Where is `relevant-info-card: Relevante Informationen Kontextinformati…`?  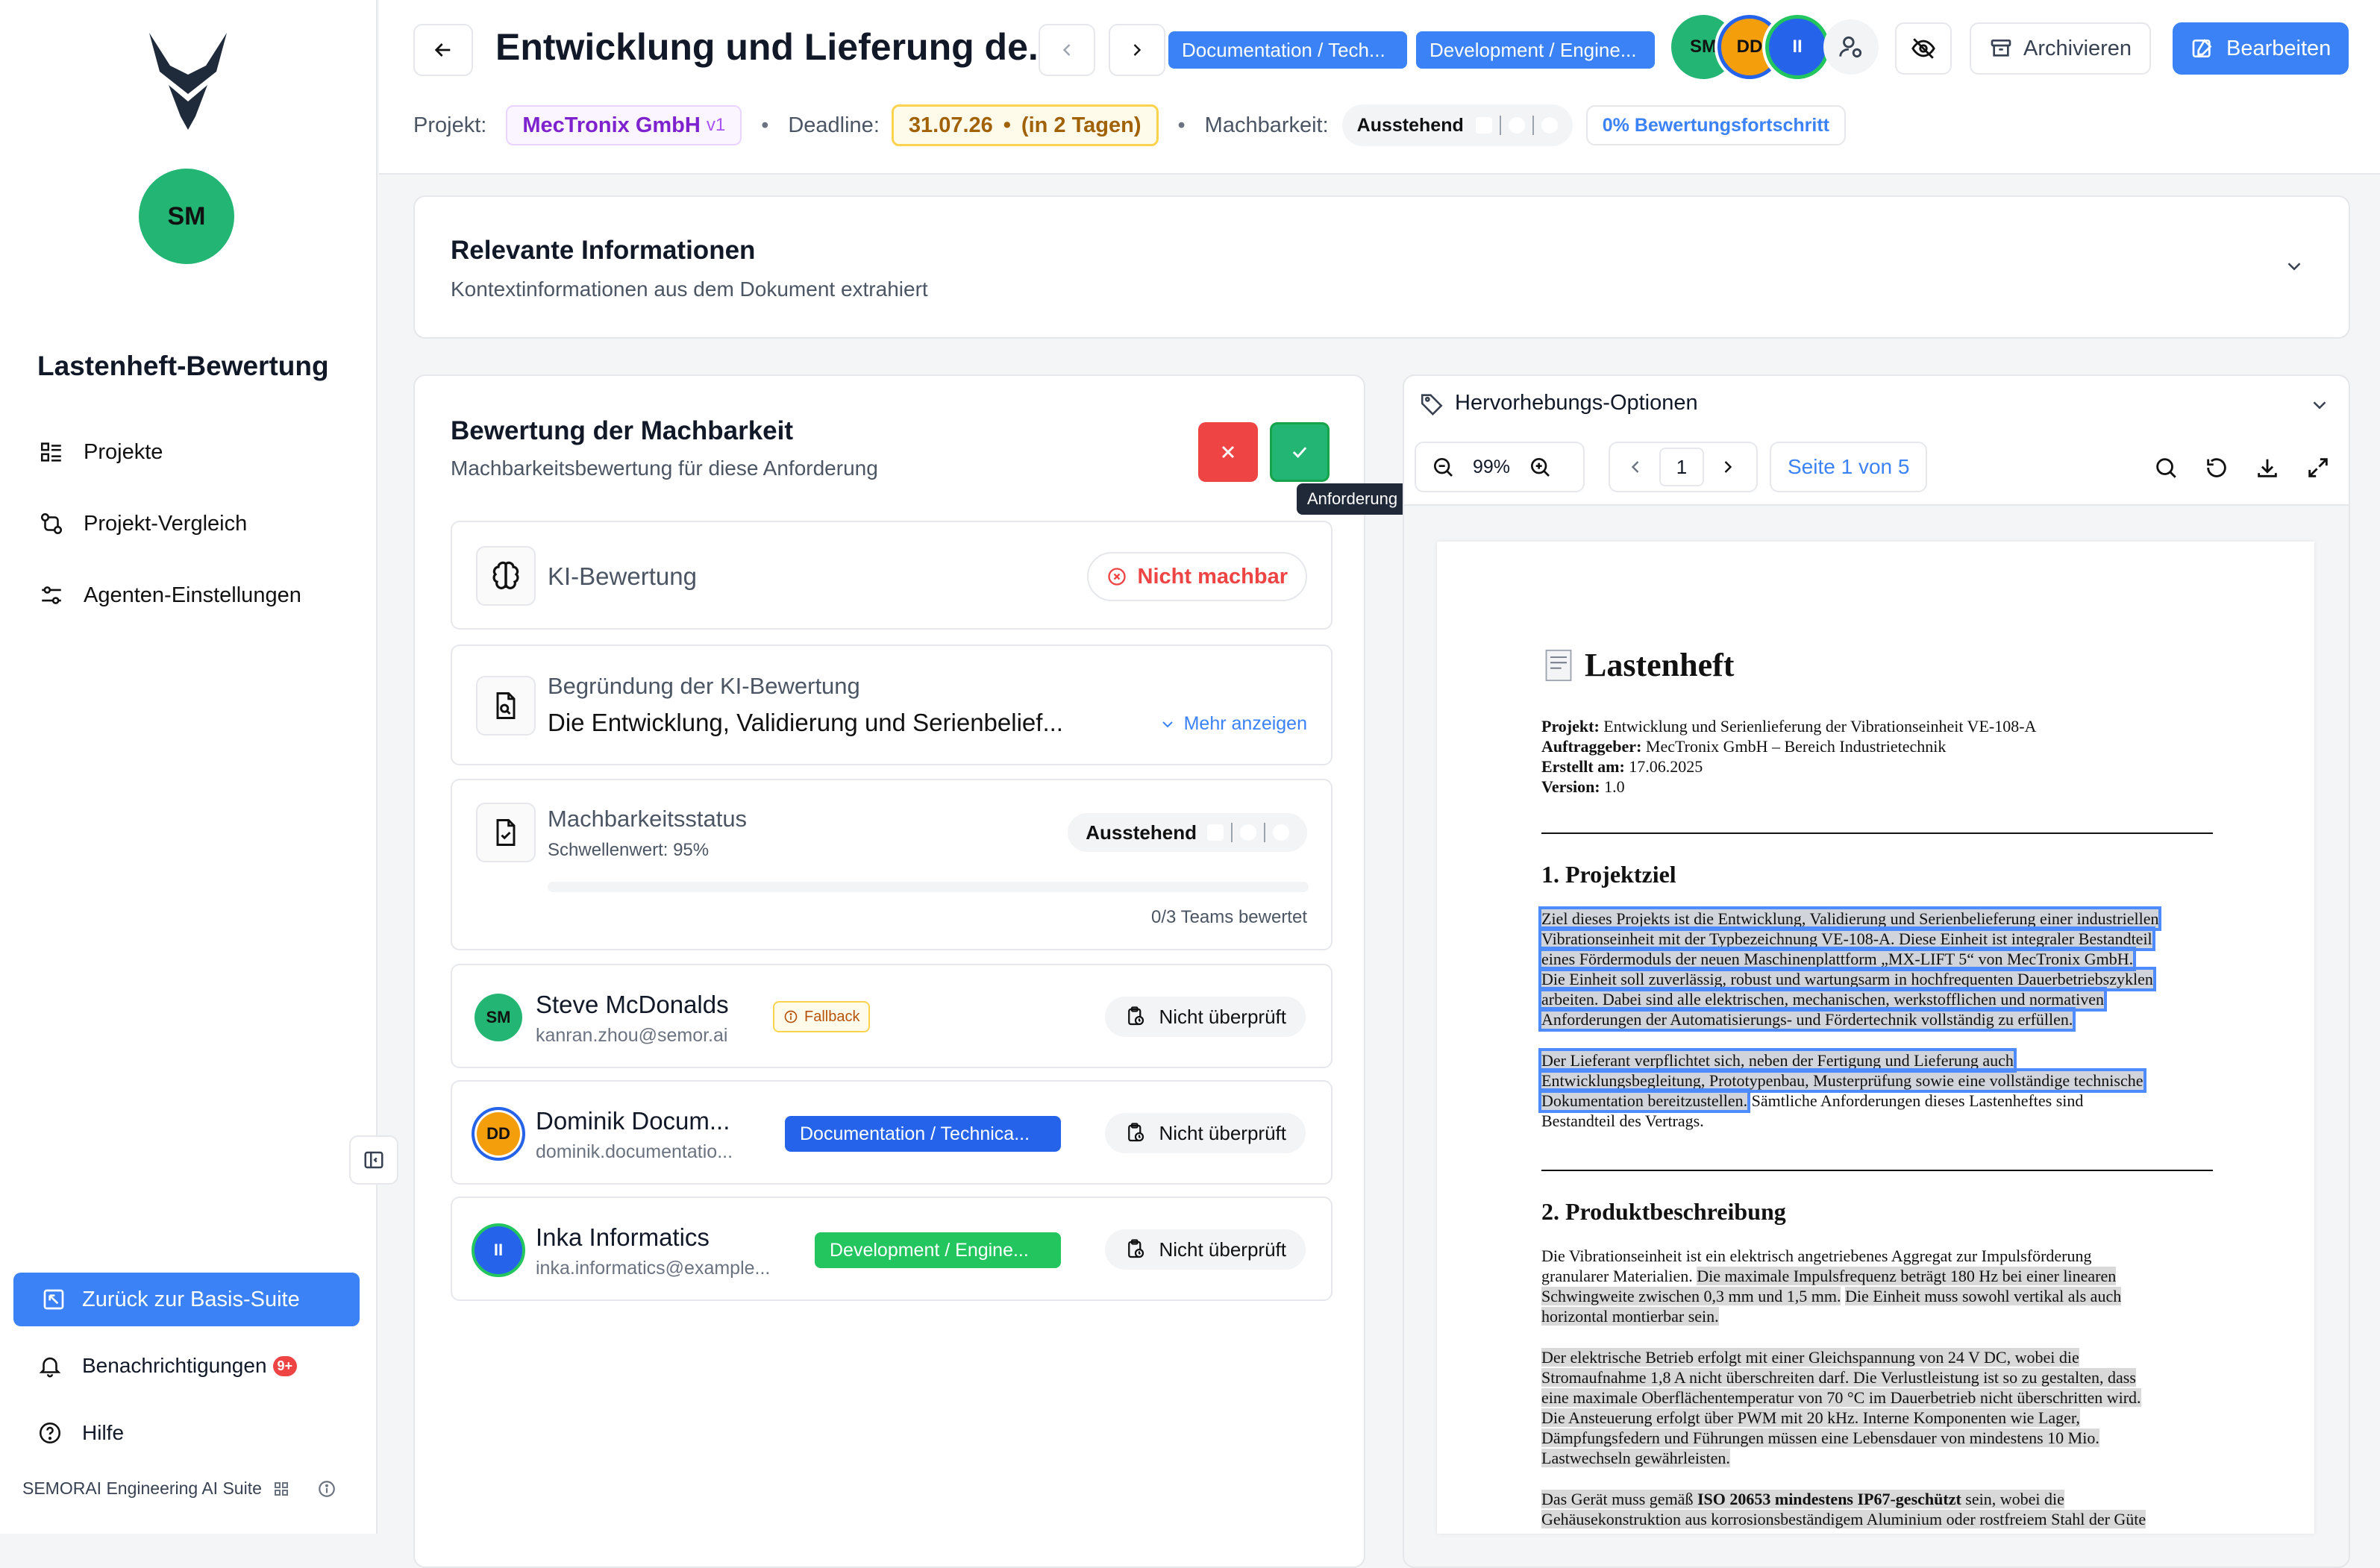
relevant-info-card: Relevante Informationen Kontextinformati… is located at coordinates (1381, 267).